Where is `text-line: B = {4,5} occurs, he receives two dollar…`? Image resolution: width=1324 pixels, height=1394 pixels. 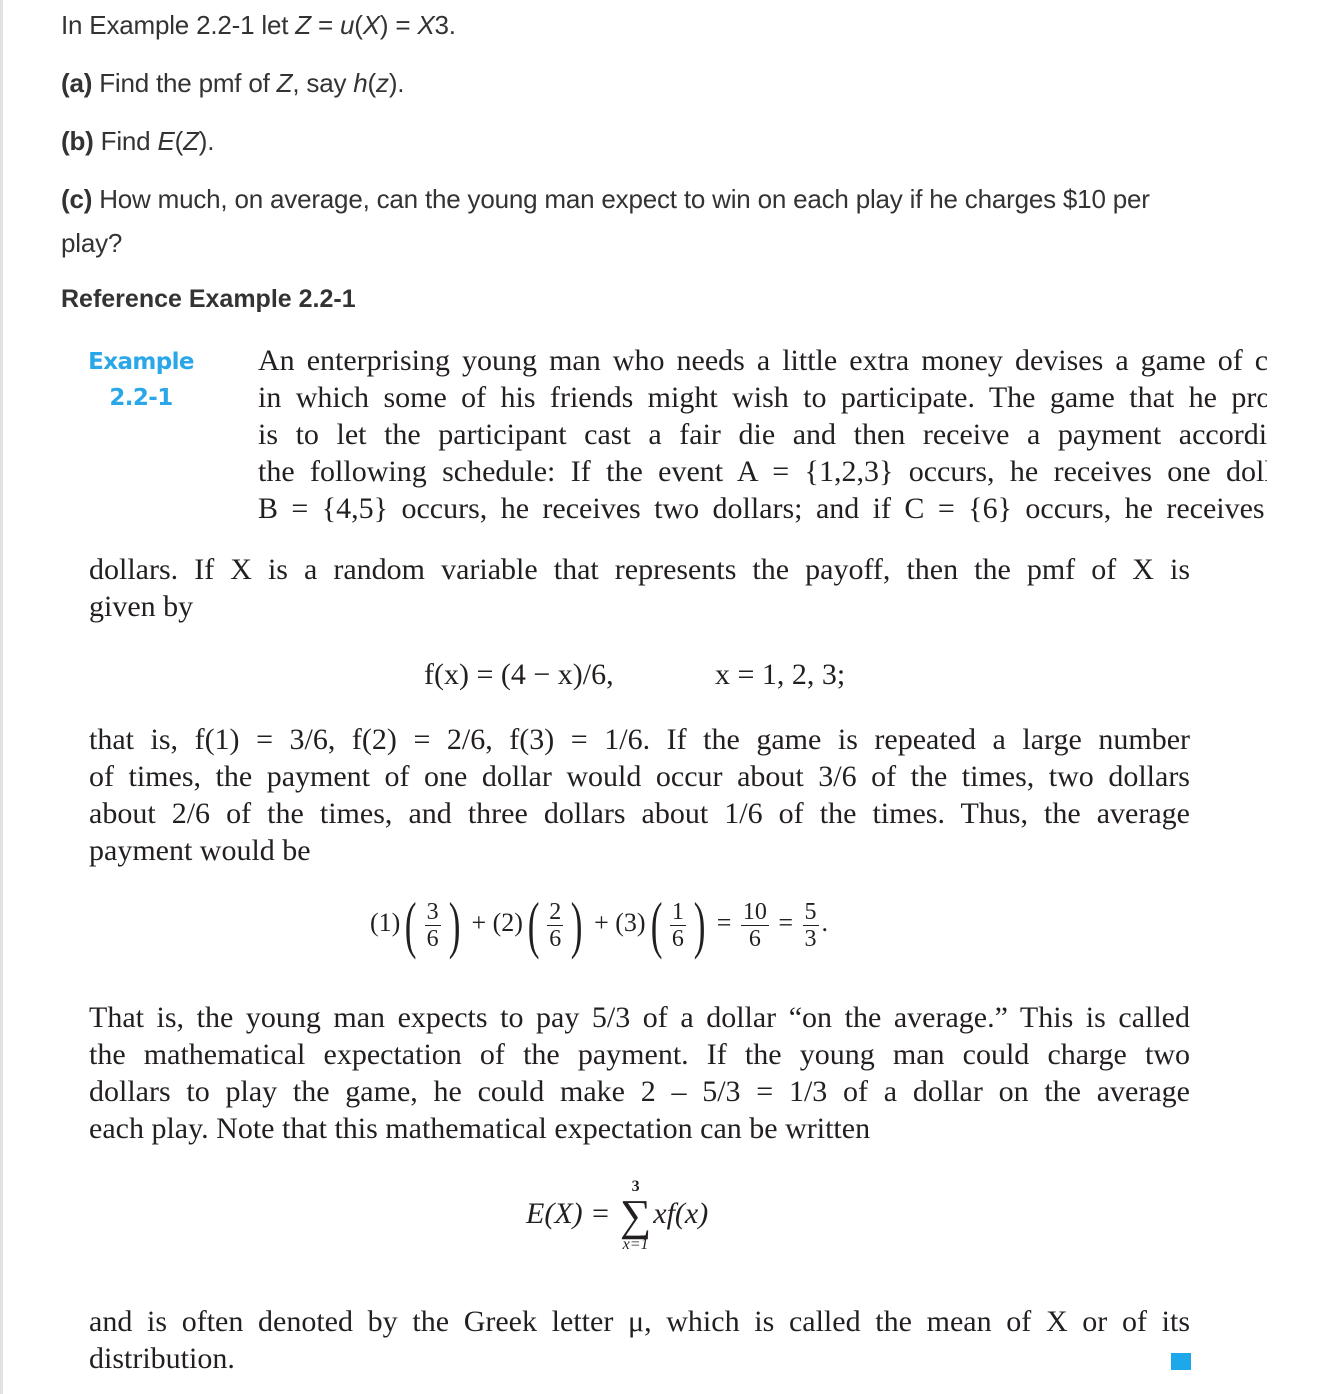
text-line: B = {4,5} occurs, he receives two dollar… is located at coordinates (762, 508).